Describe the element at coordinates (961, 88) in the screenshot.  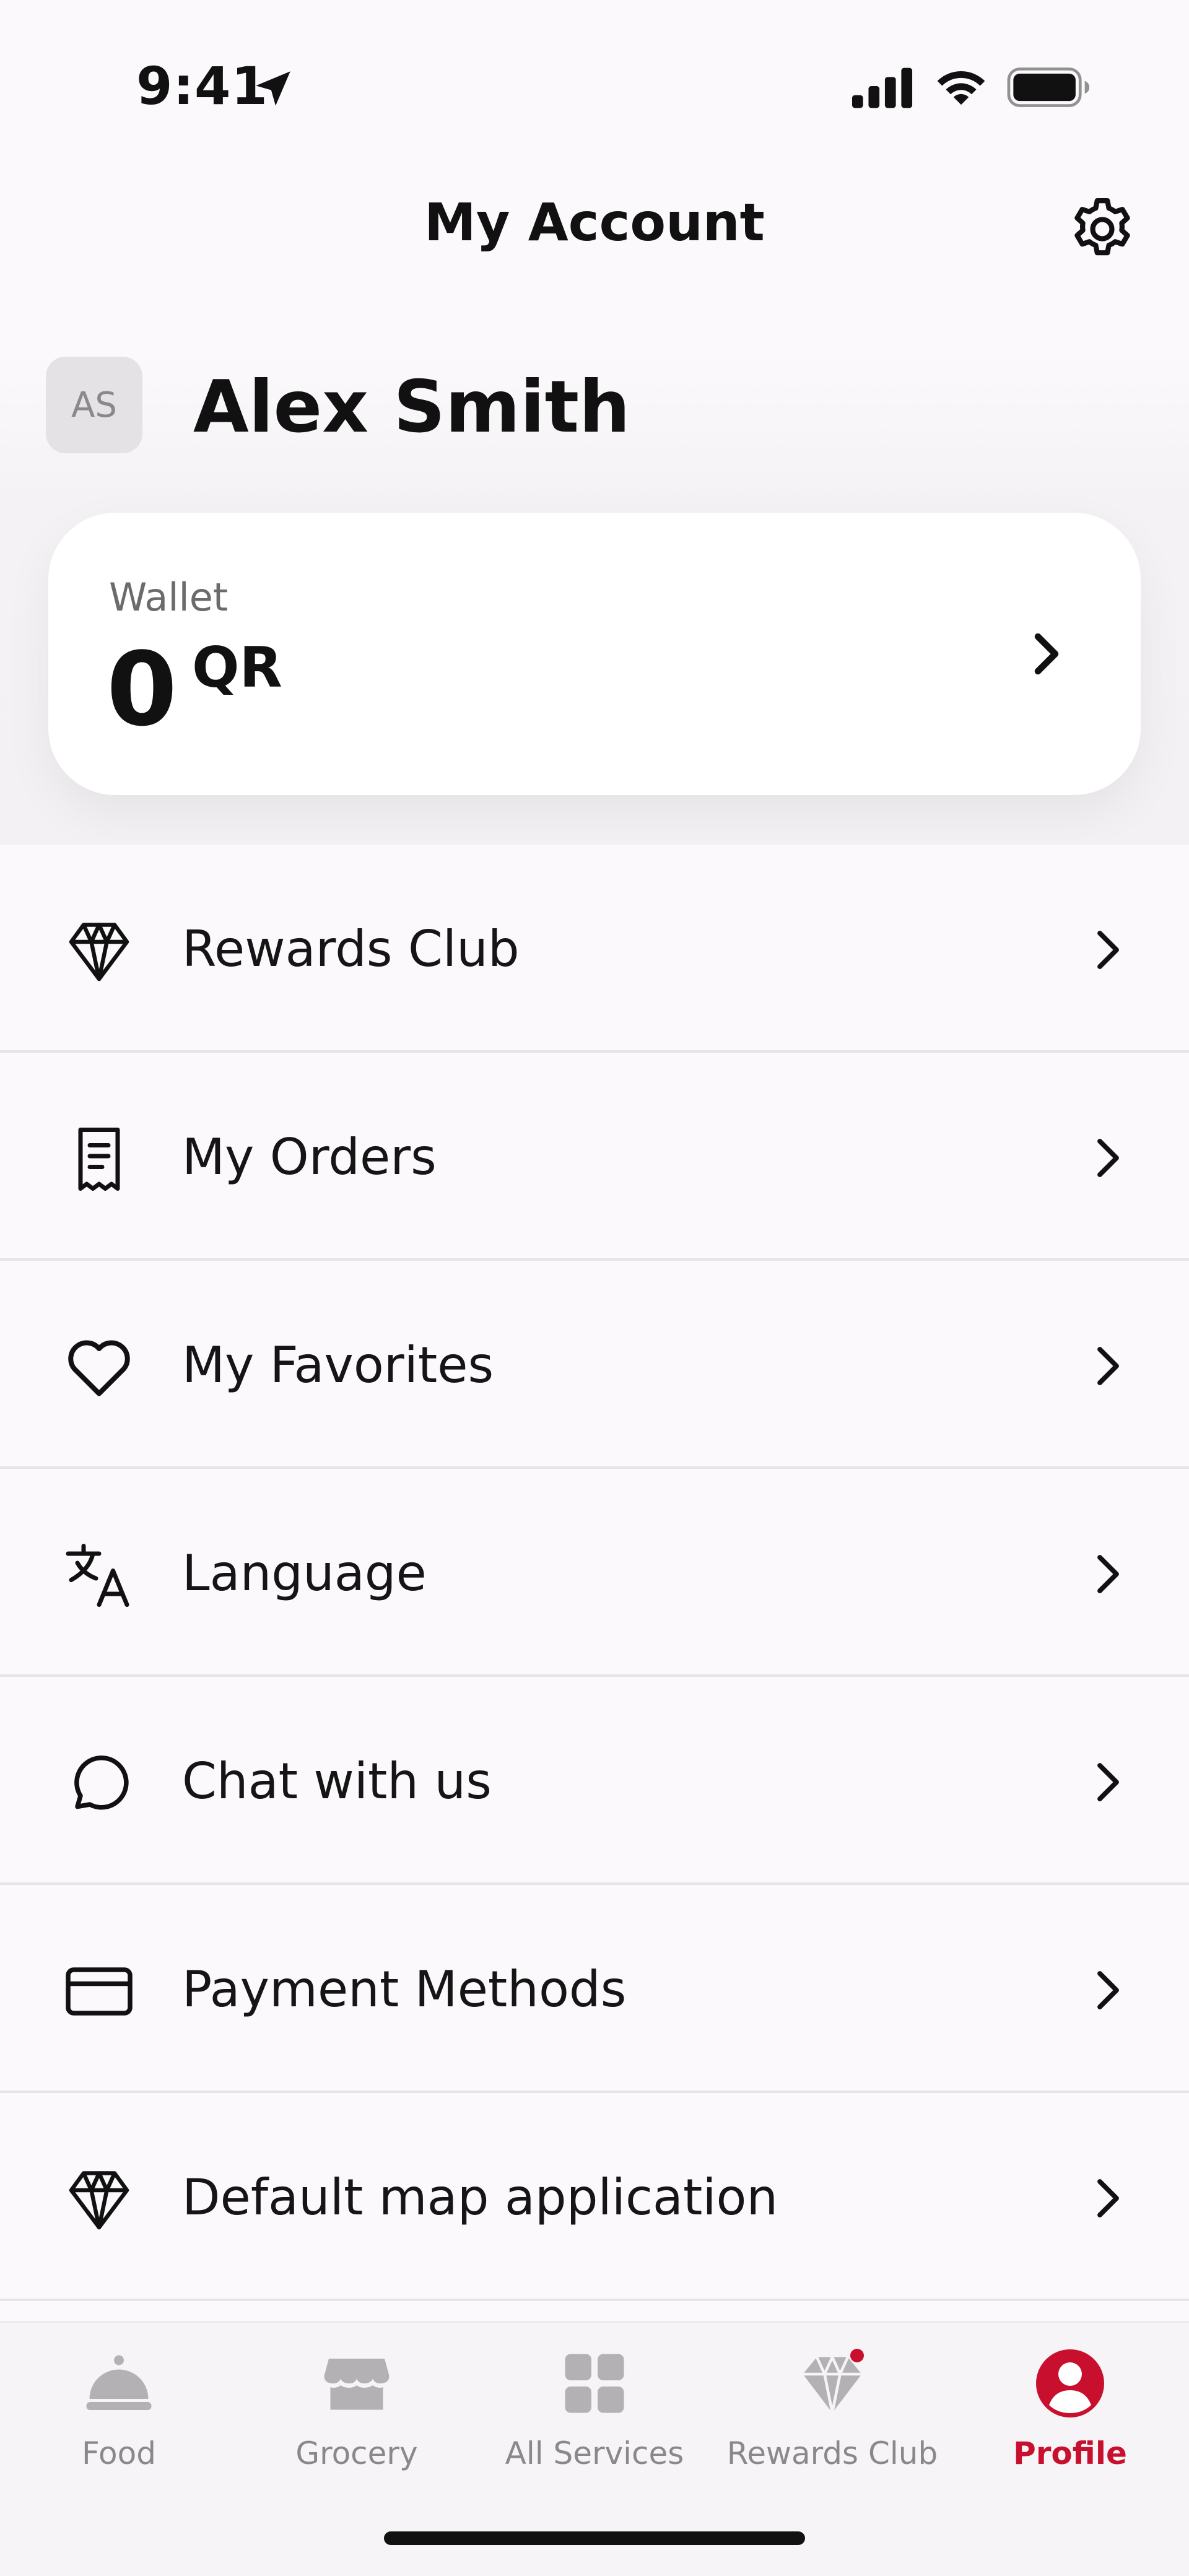
I see `wifi-icon` at that location.